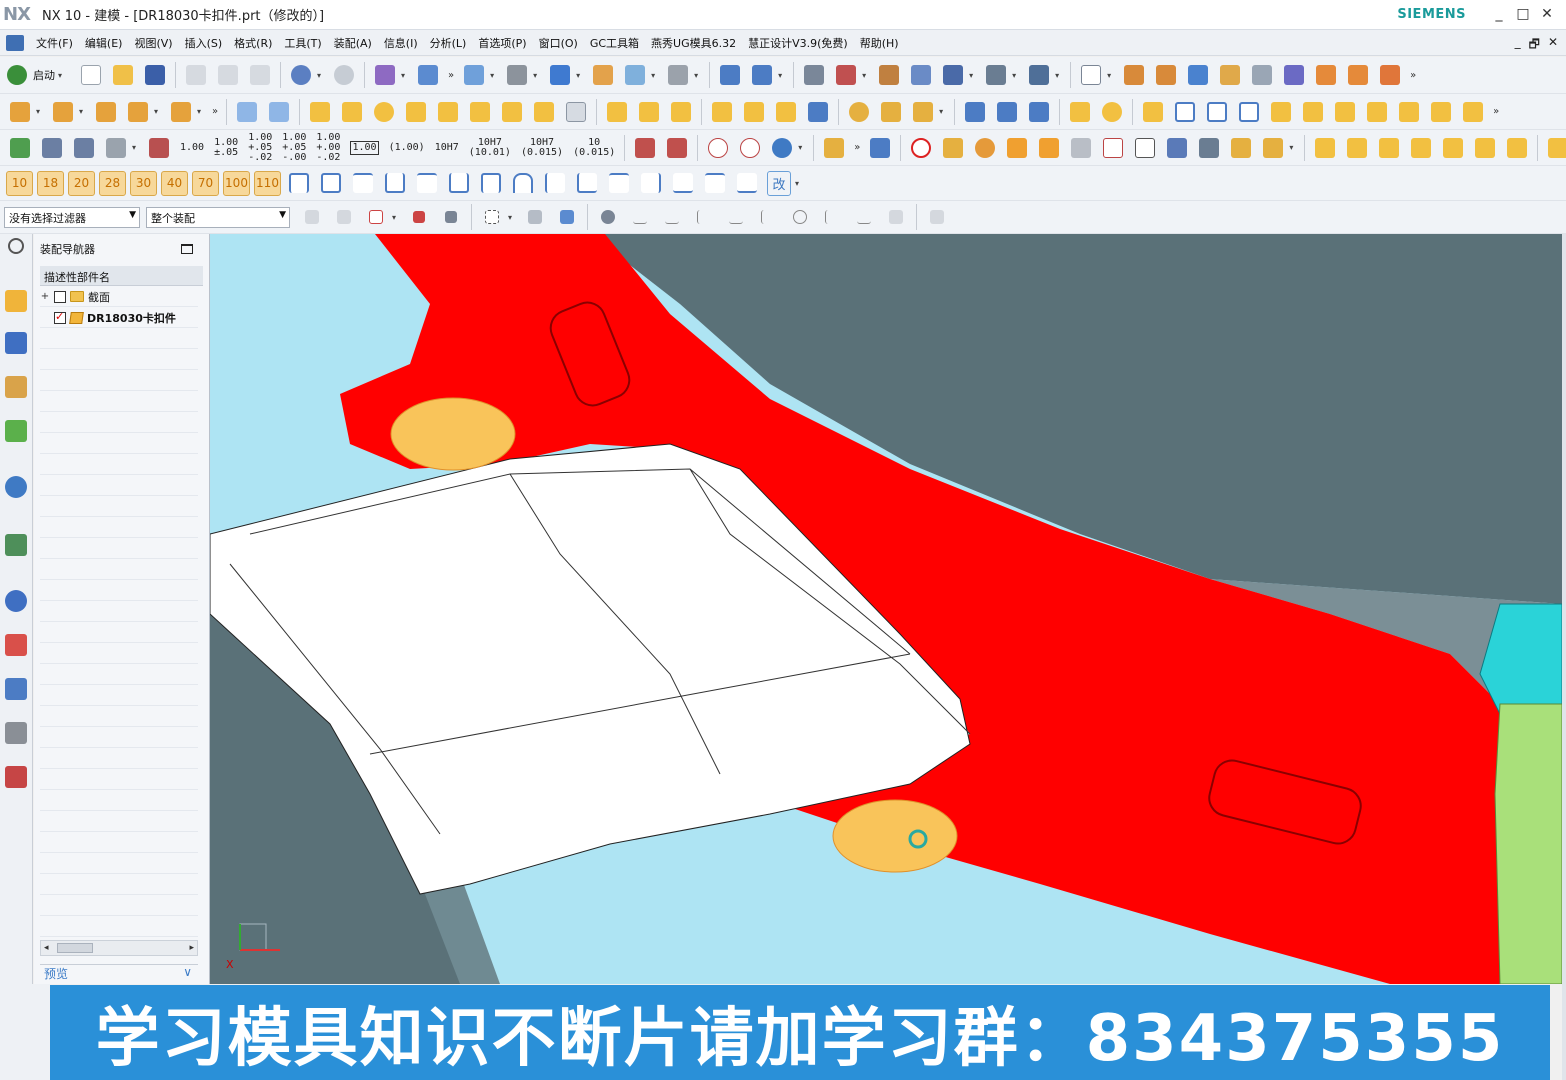 Image resolution: width=1566 pixels, height=1080 pixels. What do you see at coordinates (1523, 14) in the screenshot?
I see `maximize-button: □` at bounding box center [1523, 14].